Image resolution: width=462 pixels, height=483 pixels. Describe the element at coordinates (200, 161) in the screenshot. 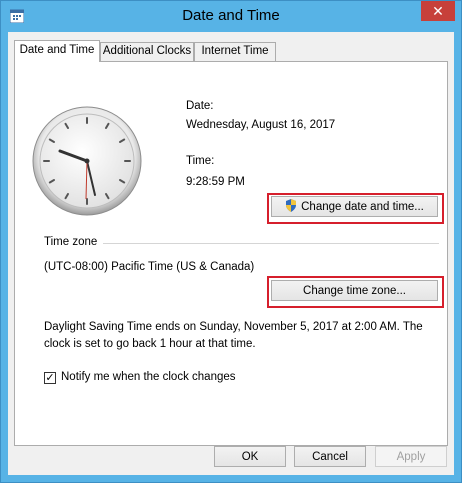

I see `time-label: Time:` at that location.